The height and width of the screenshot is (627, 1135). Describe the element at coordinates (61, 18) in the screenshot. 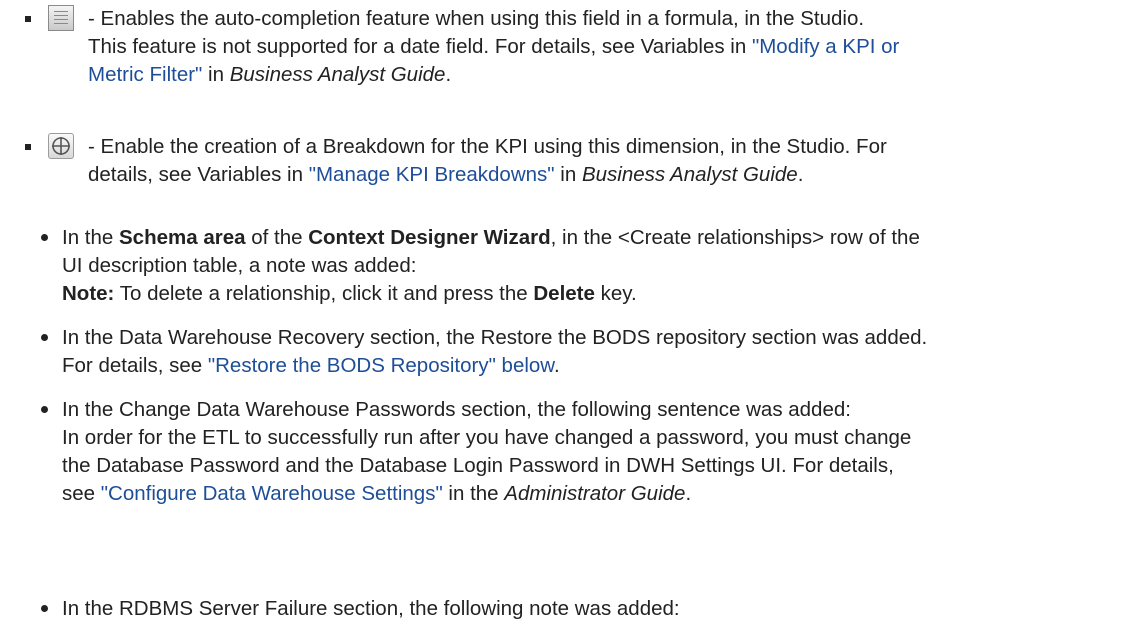

I see `auto-completion-icon` at that location.